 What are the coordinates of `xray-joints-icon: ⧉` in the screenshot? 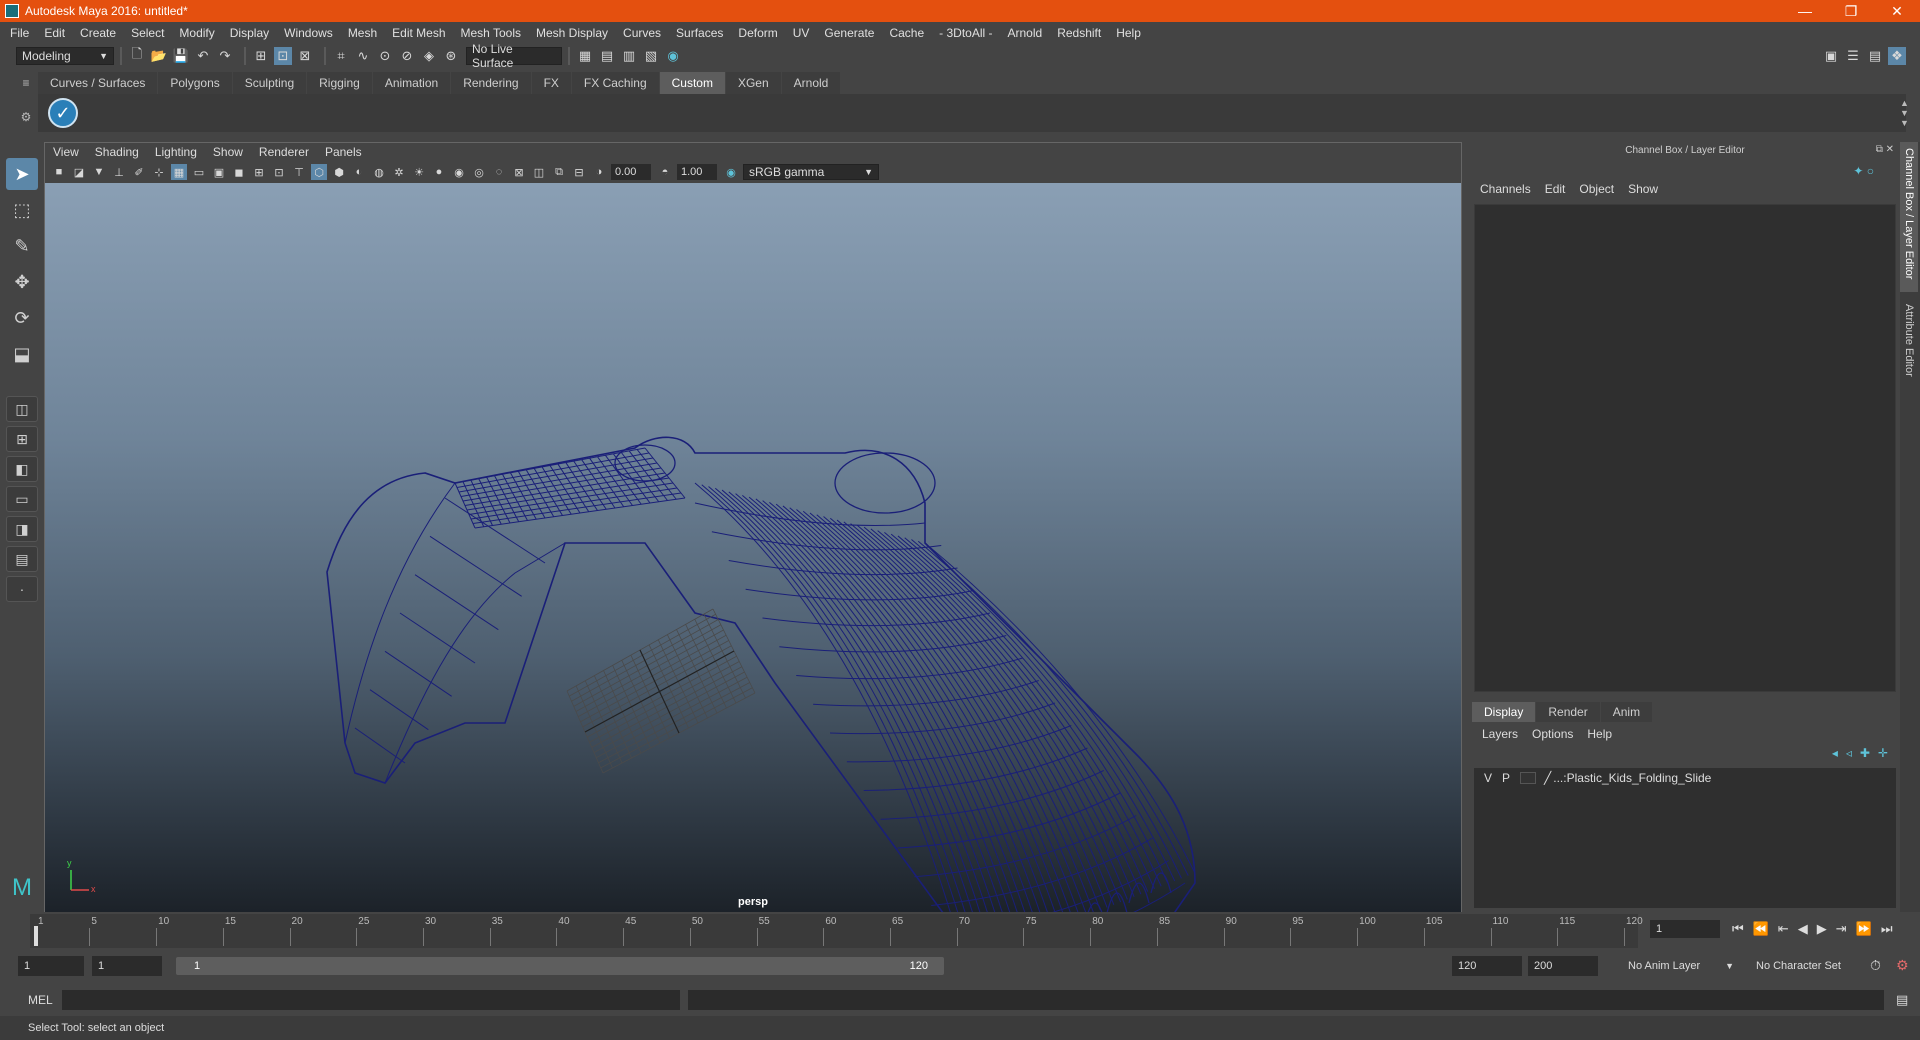 It's located at (559, 172).